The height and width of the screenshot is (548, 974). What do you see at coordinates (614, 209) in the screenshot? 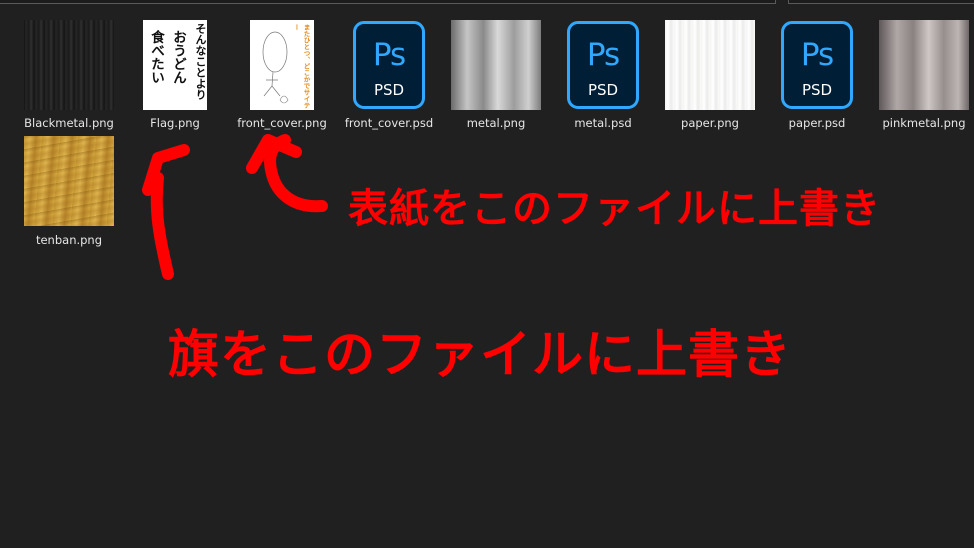
I see `annotation-overwrite-cover: 表紙をこのファイルに上書き` at bounding box center [614, 209].